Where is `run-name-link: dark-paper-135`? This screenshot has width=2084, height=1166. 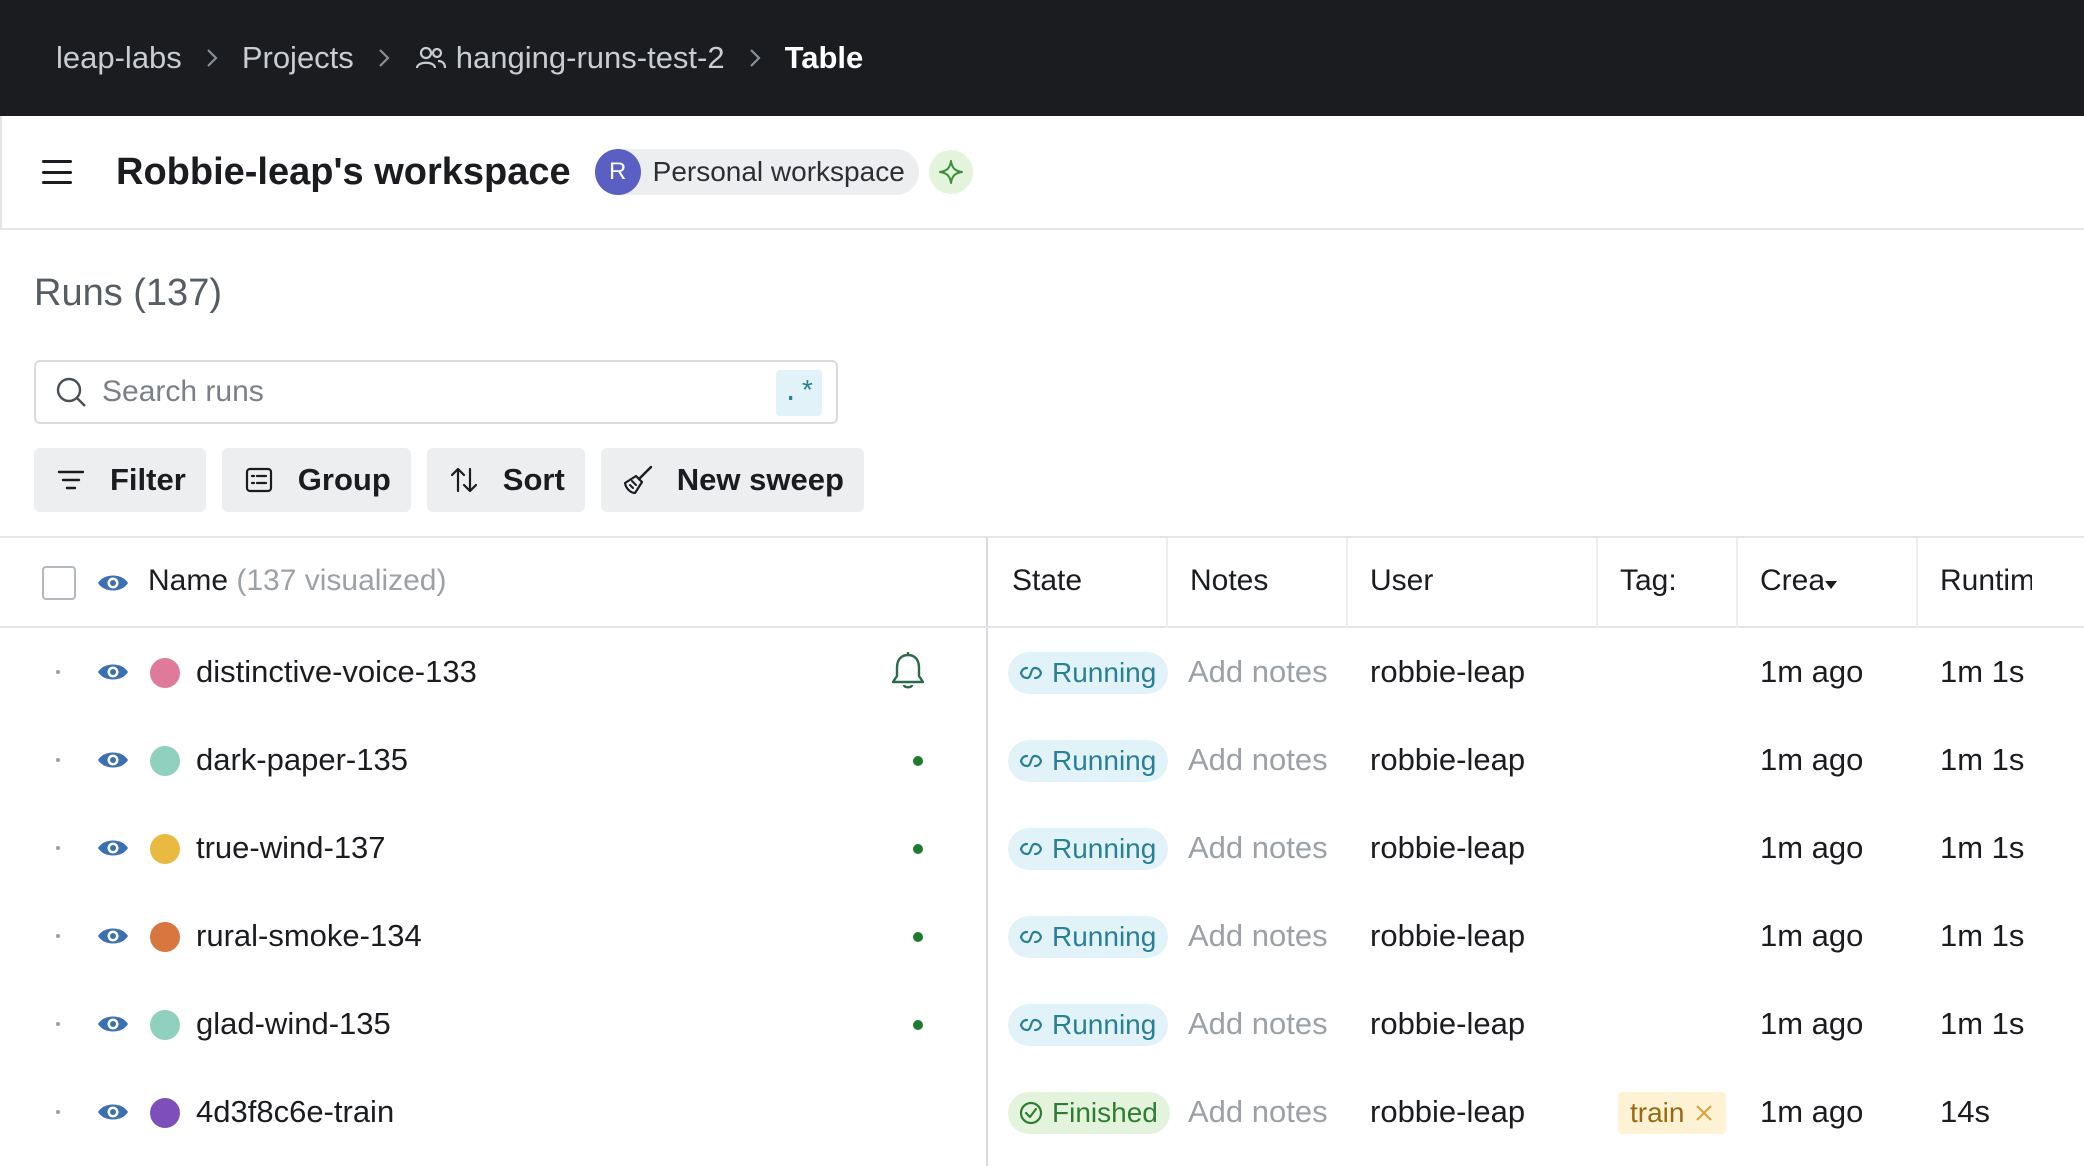 run-name-link: dark-paper-135 is located at coordinates (302, 760).